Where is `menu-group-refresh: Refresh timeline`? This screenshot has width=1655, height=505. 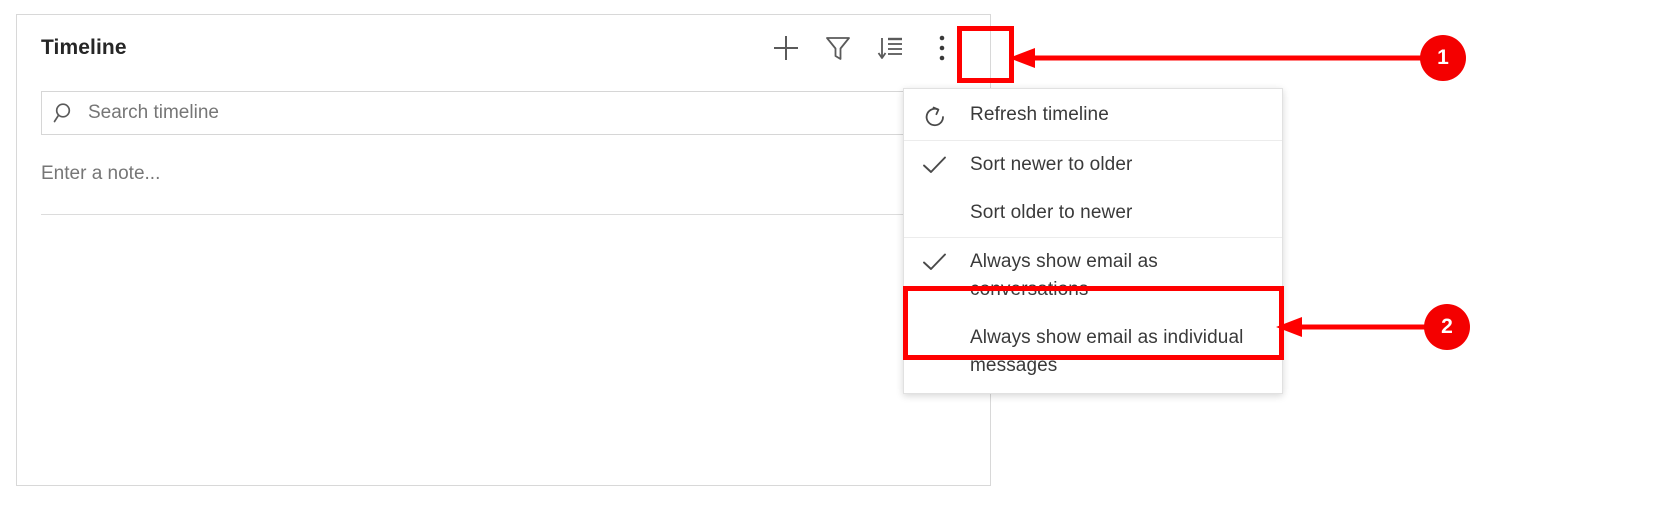 menu-group-refresh: Refresh timeline is located at coordinates (1093, 115).